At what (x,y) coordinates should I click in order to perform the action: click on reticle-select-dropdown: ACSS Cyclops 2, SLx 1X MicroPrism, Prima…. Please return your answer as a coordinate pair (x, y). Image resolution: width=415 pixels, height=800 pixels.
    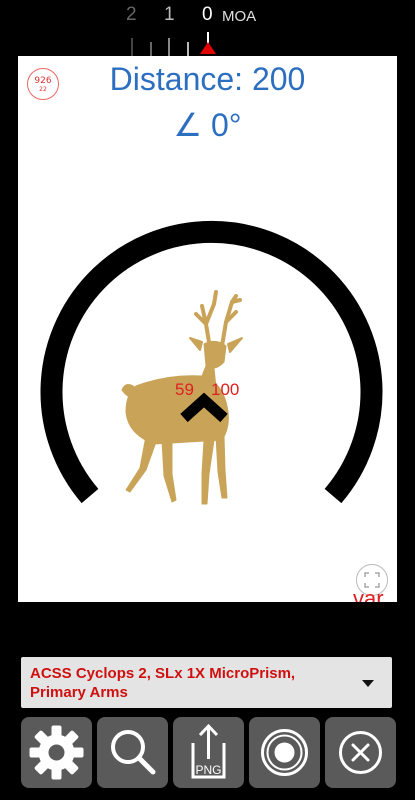
    Looking at the image, I should click on (206, 682).